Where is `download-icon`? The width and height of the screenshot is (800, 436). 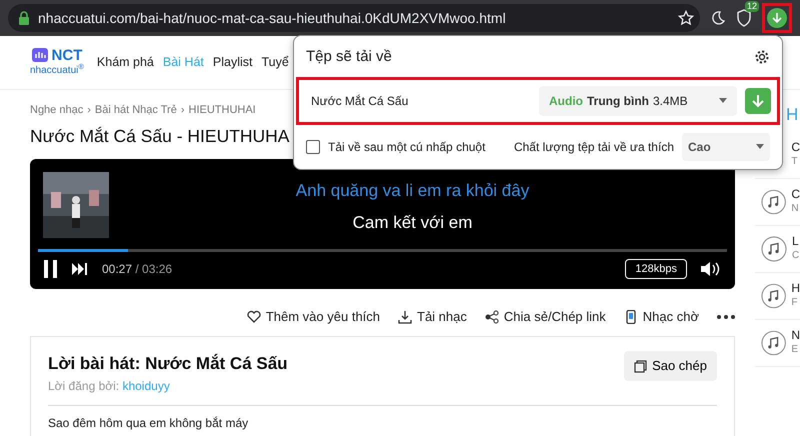 download-icon is located at coordinates (405, 317).